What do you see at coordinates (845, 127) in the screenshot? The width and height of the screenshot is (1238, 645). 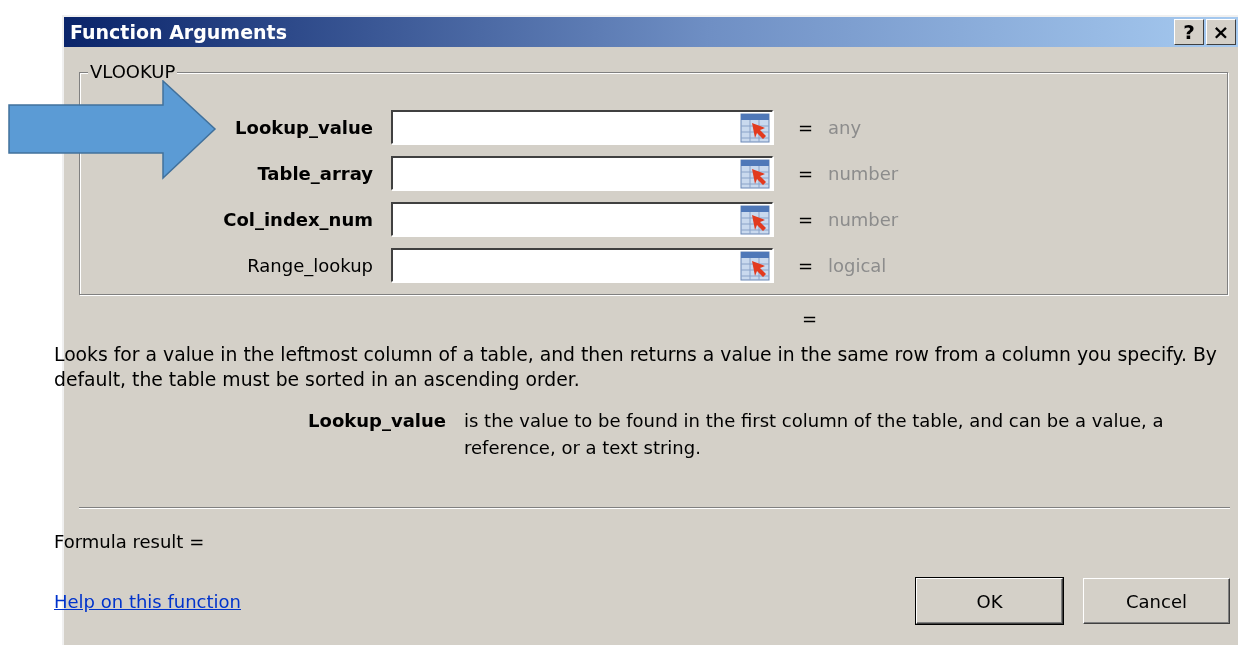 I see `argument-type: any` at bounding box center [845, 127].